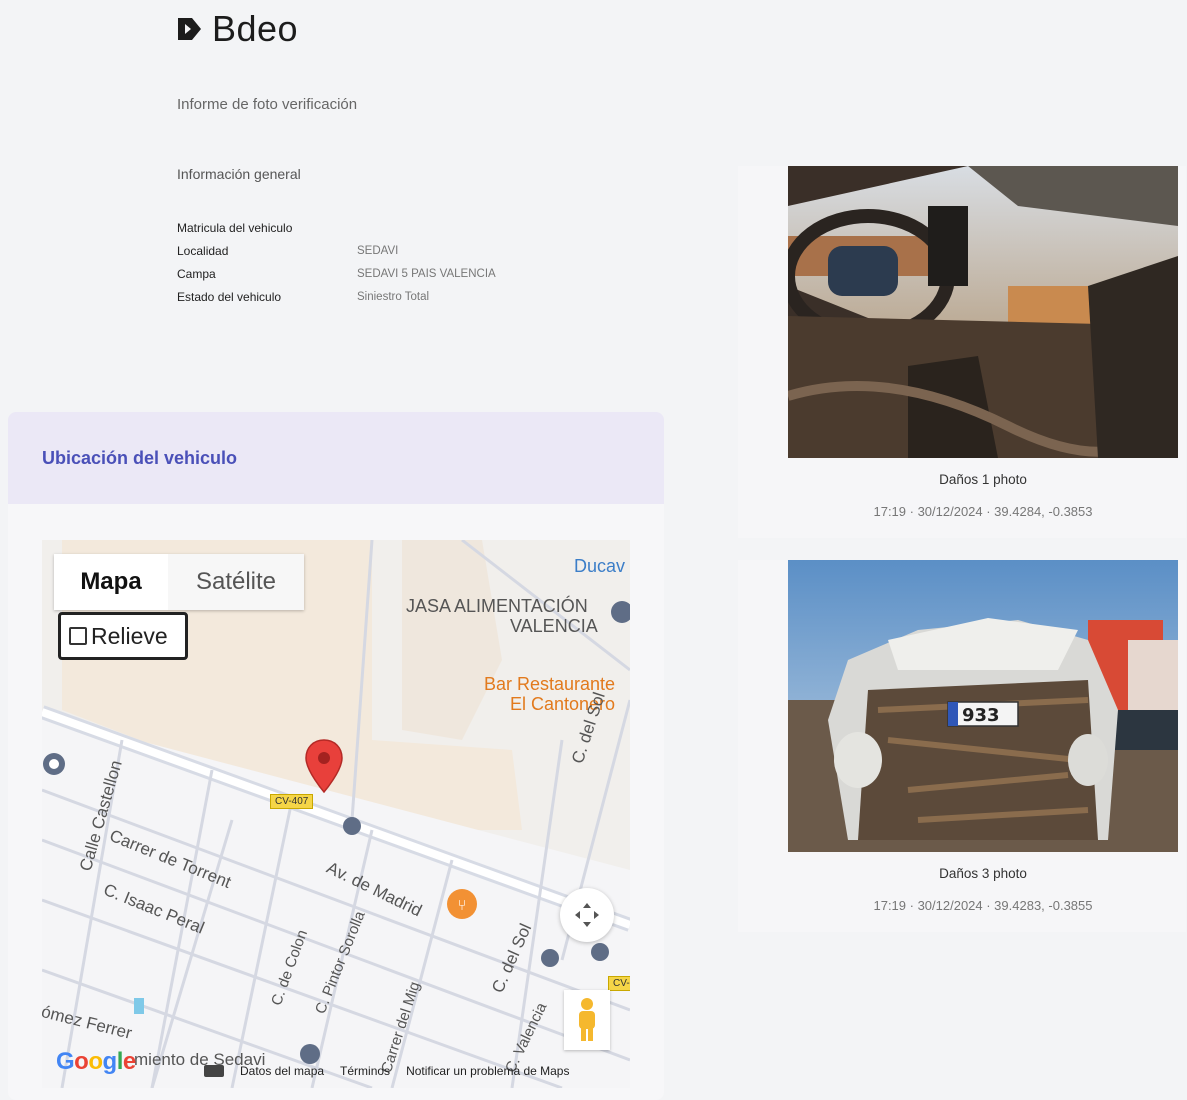  I want to click on info-value: Siniestro Total, so click(393, 296).